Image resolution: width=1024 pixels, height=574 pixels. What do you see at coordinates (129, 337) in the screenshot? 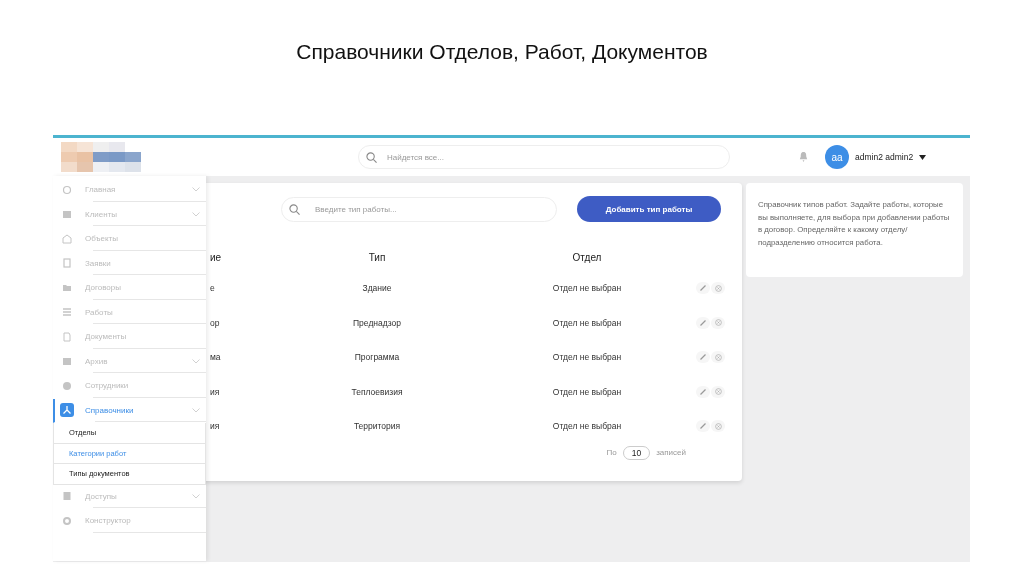
I see `sidebar-item: Документы` at bounding box center [129, 337].